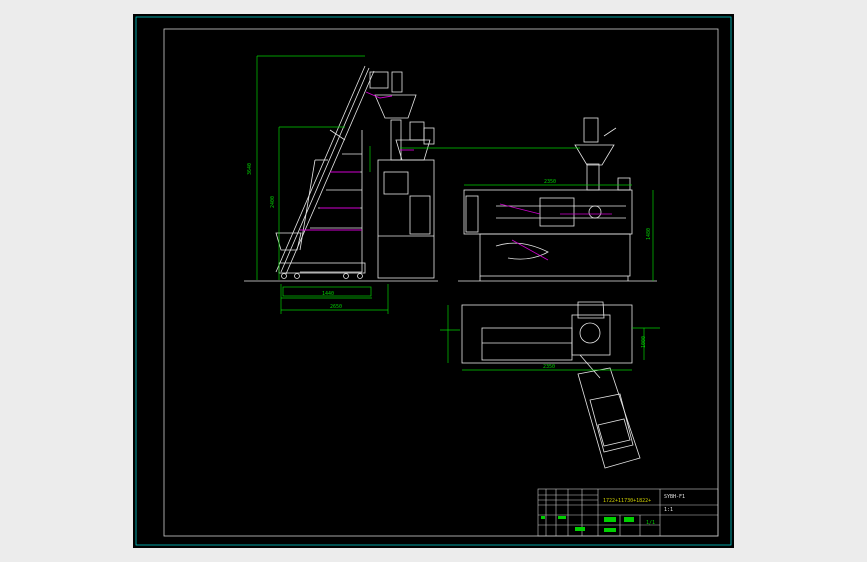 This screenshot has width=867, height=562. I want to click on dim-label-height: 1480, so click(649, 234).